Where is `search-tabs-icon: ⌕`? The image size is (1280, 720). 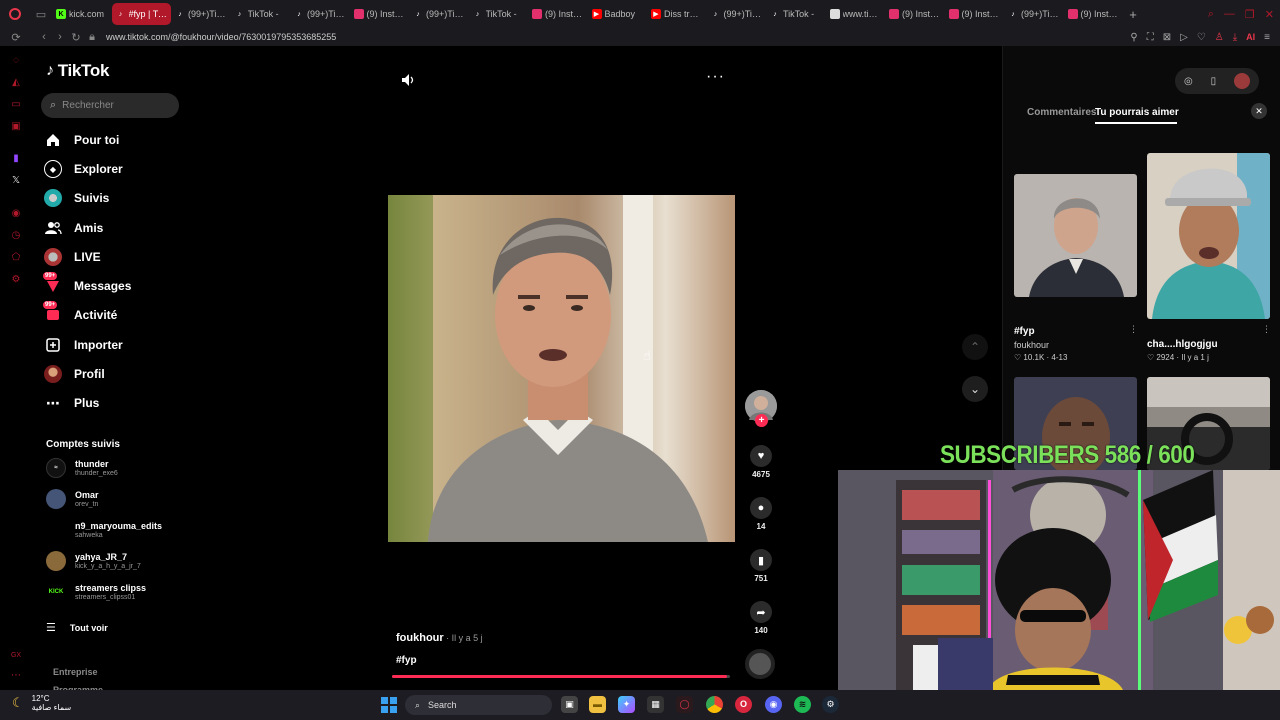
search-tabs-icon: ⌕ is located at coordinates (1211, 14).